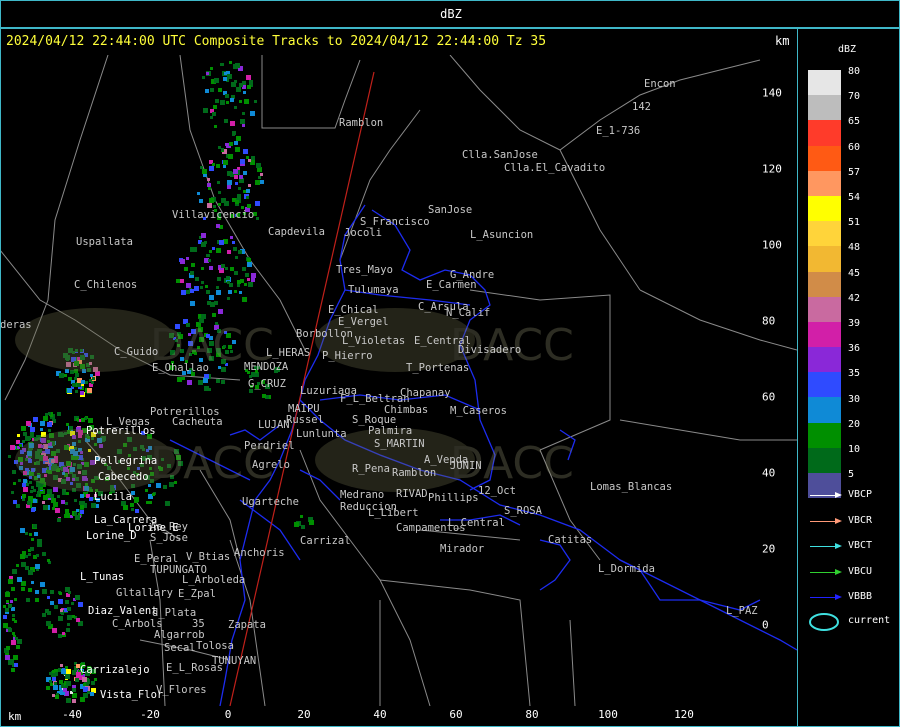 The height and width of the screenshot is (727, 900). I want to click on colorbar-value-label: 70, so click(854, 97).